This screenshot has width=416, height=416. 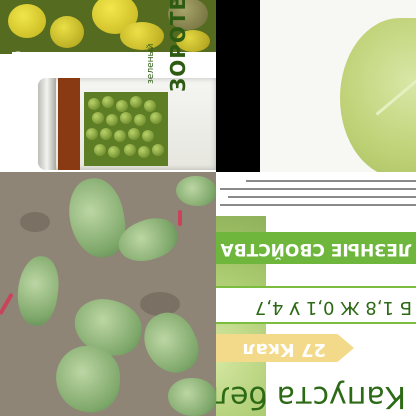 What do you see at coordinates (316, 249) in the screenshot?
I see `properties-label: ЛЕЗНЫЕ СВОЙСТВА` at bounding box center [316, 249].